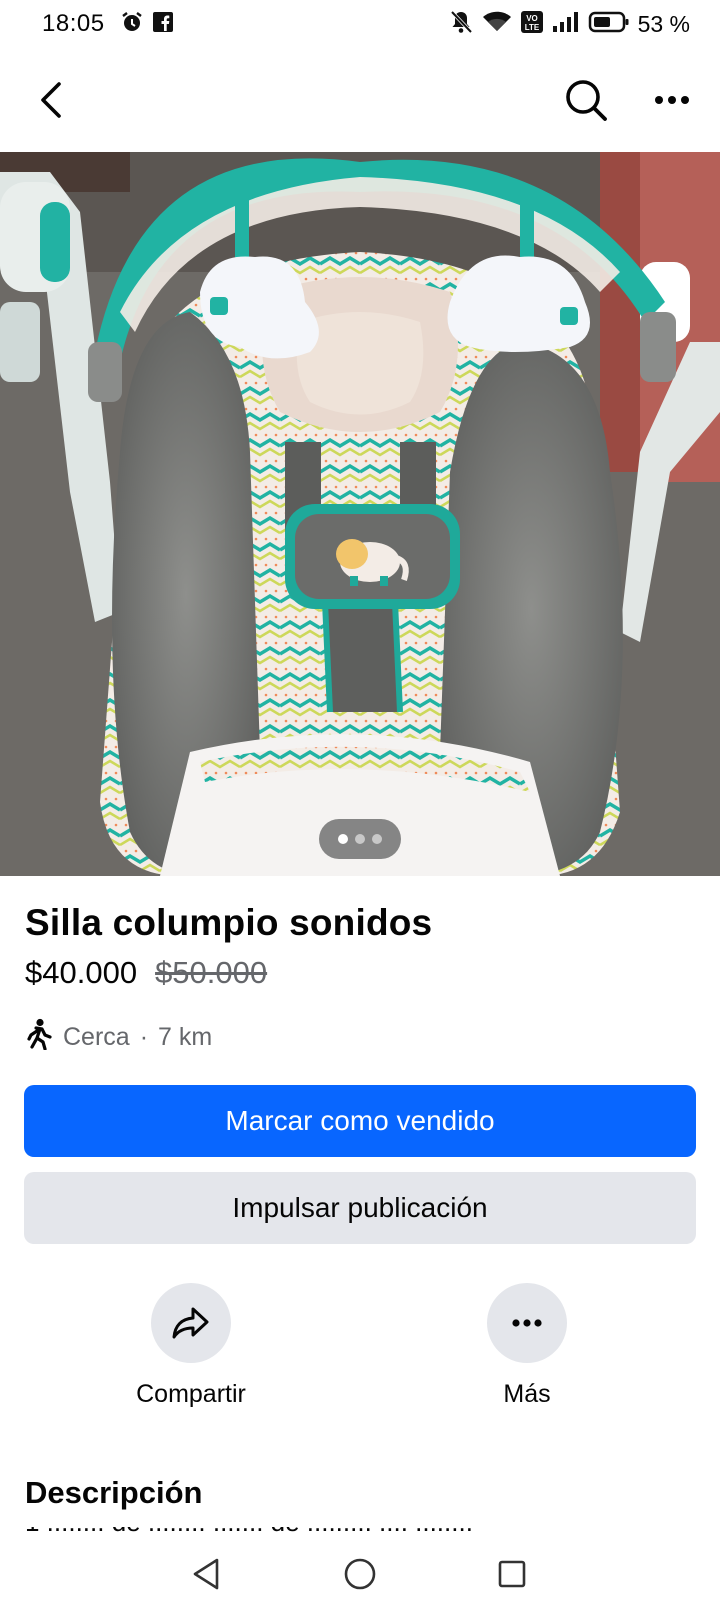 The height and width of the screenshot is (1612, 720). What do you see at coordinates (609, 24) in the screenshot?
I see `battery-icon` at bounding box center [609, 24].